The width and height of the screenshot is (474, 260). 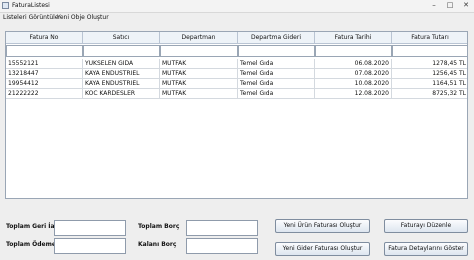 I want to click on cell-fatura-tutari: 1256,45 TL, so click(x=429, y=74).